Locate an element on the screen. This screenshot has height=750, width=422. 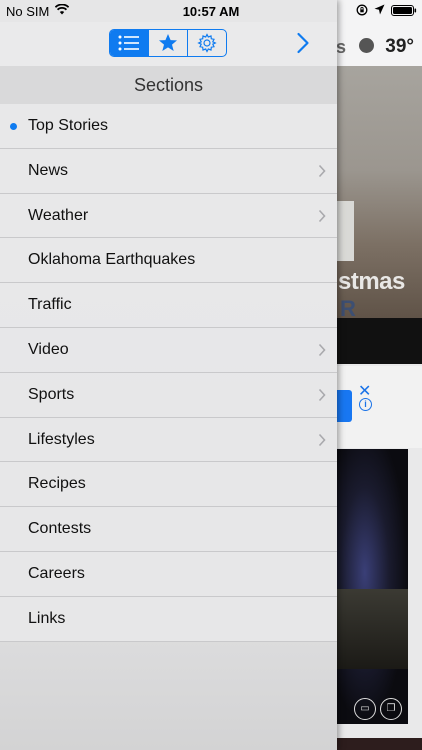
location-arrow-icon is located at coordinates (379, 9).